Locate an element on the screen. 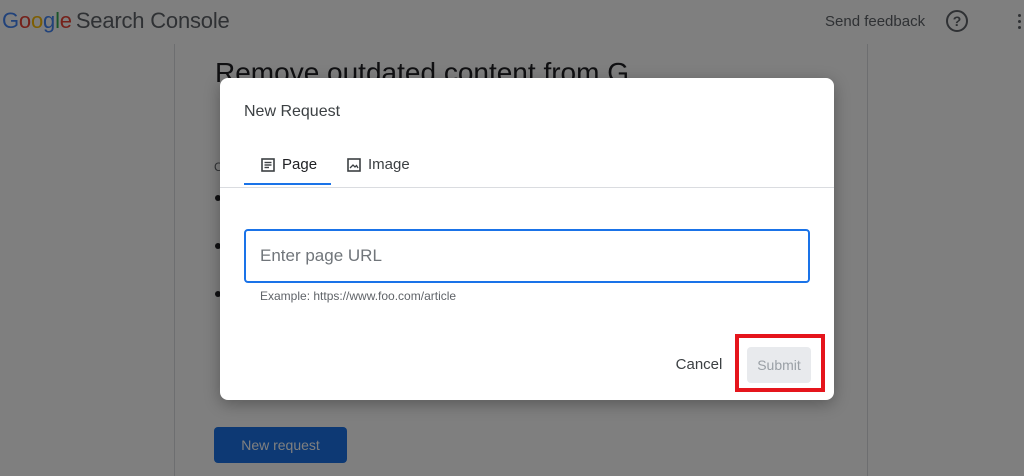 The width and height of the screenshot is (1024, 476). submit-highlight-box is located at coordinates (780, 363).